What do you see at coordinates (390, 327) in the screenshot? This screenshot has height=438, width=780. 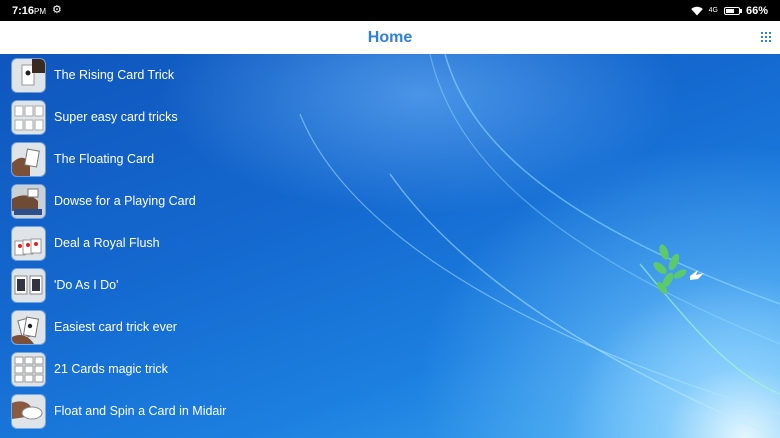 I see `trick-item-easiest: Easiest card trick ever` at bounding box center [390, 327].